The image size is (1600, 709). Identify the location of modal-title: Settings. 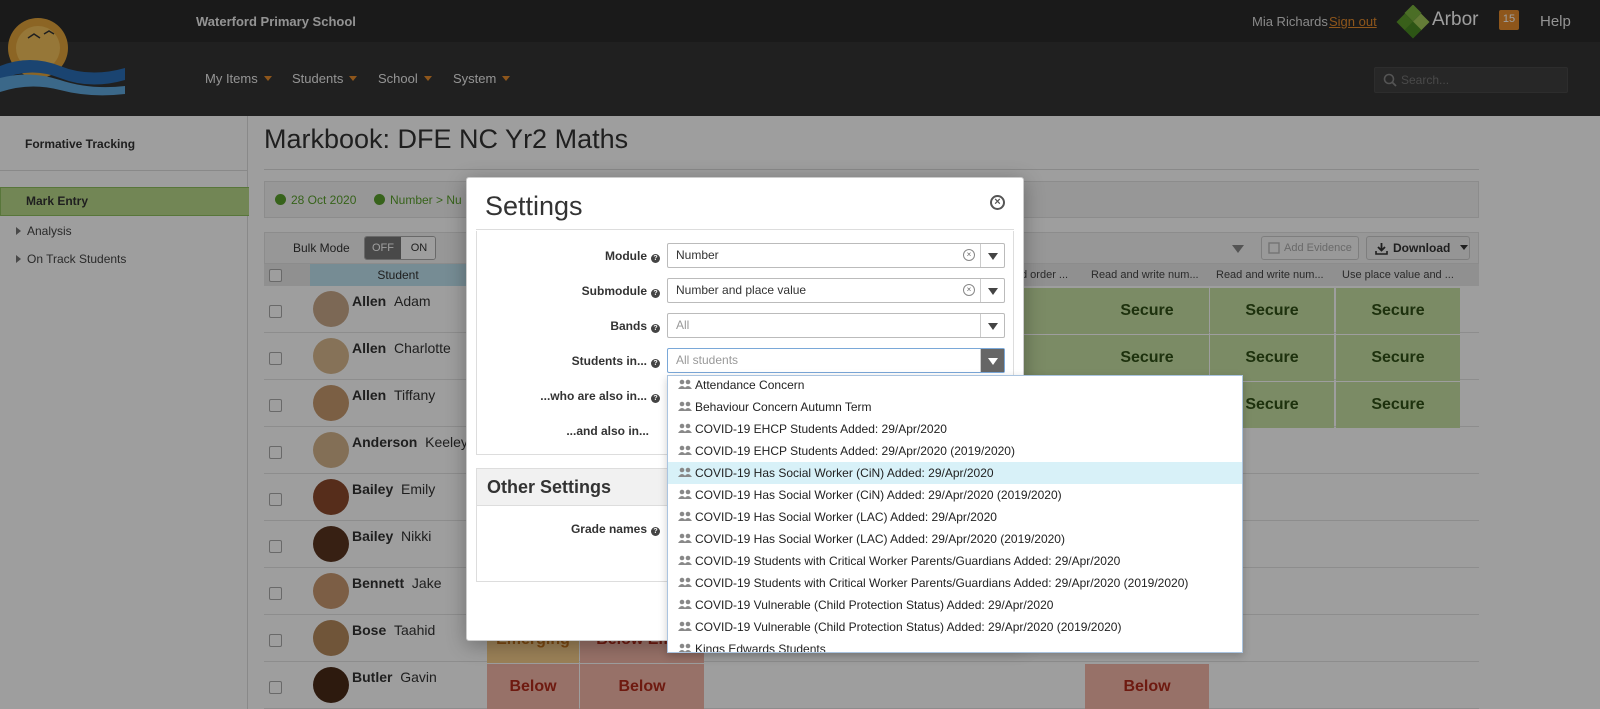
(534, 206).